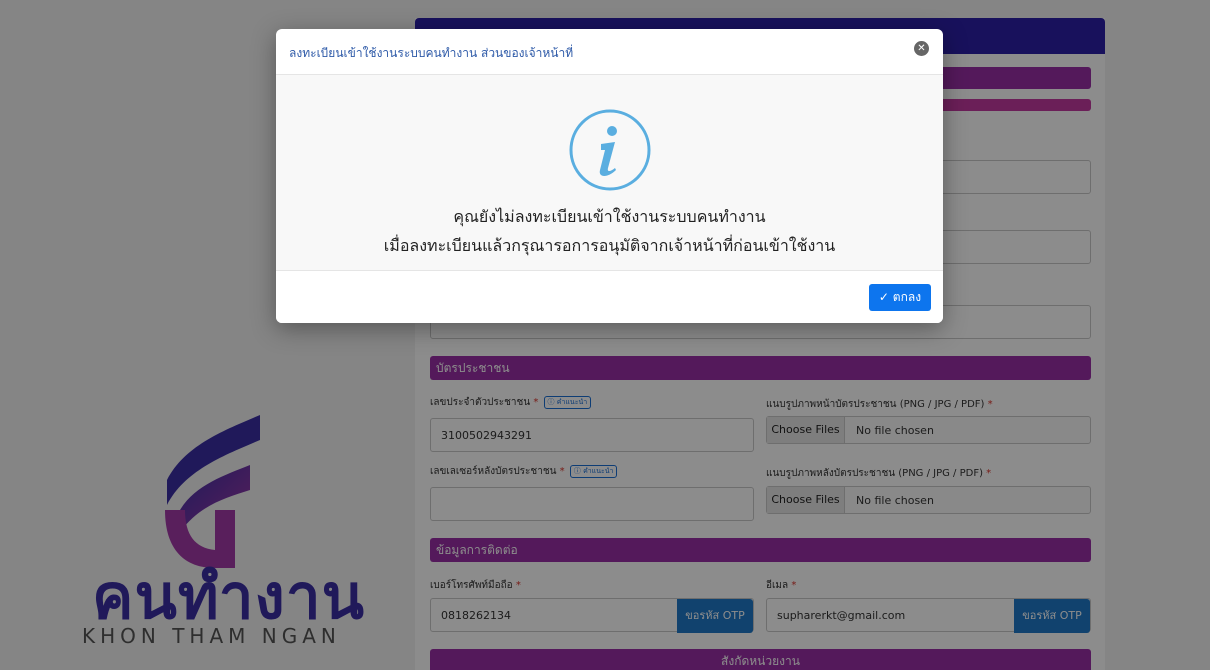 The width and height of the screenshot is (1210, 670). I want to click on ok-button: ✓ ตกลง, so click(900, 297).